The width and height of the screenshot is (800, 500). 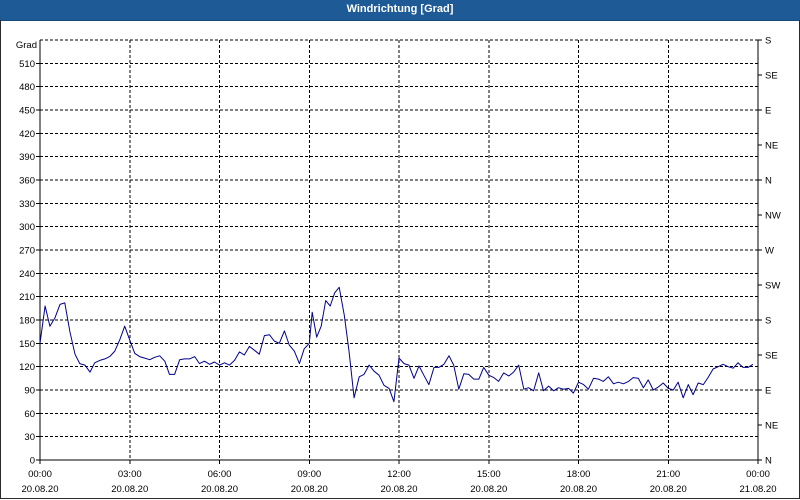 I want to click on x-tick-label-time: 09:00, so click(x=309, y=474).